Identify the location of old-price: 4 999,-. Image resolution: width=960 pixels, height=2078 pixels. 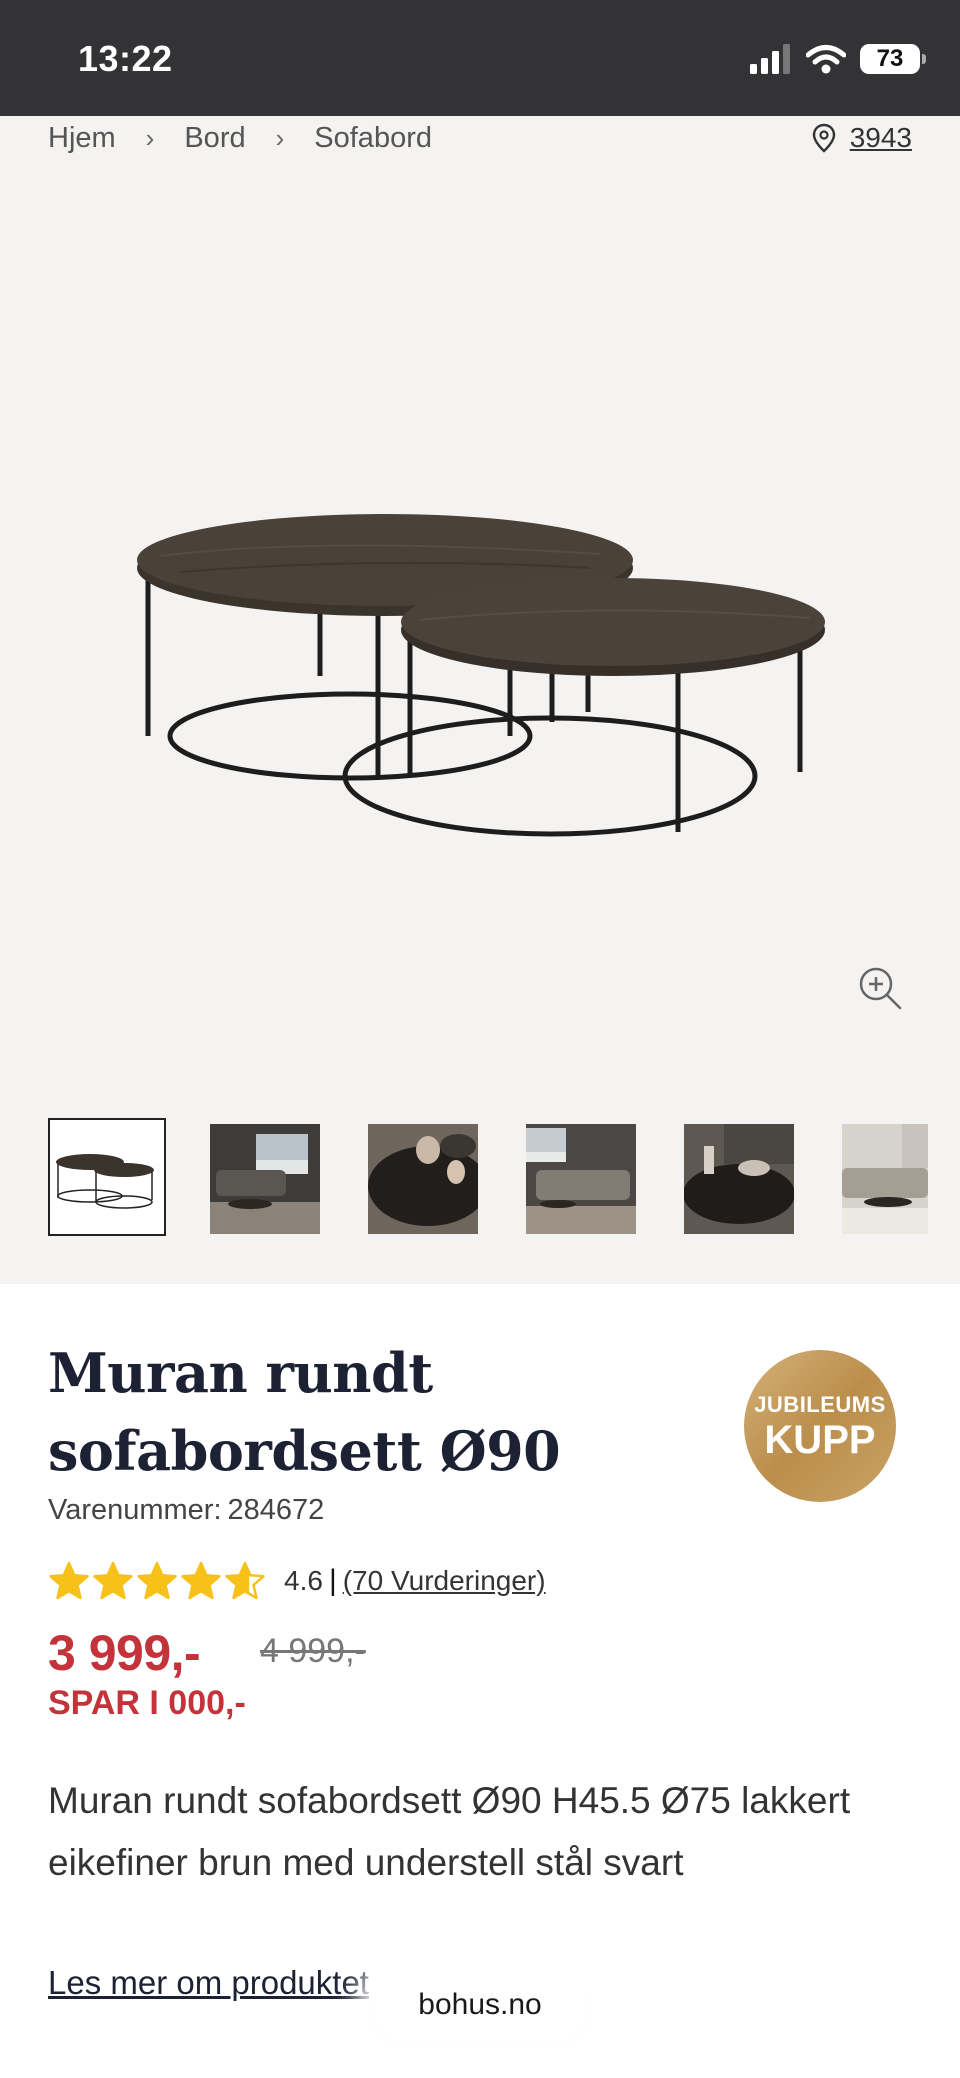
(313, 1651).